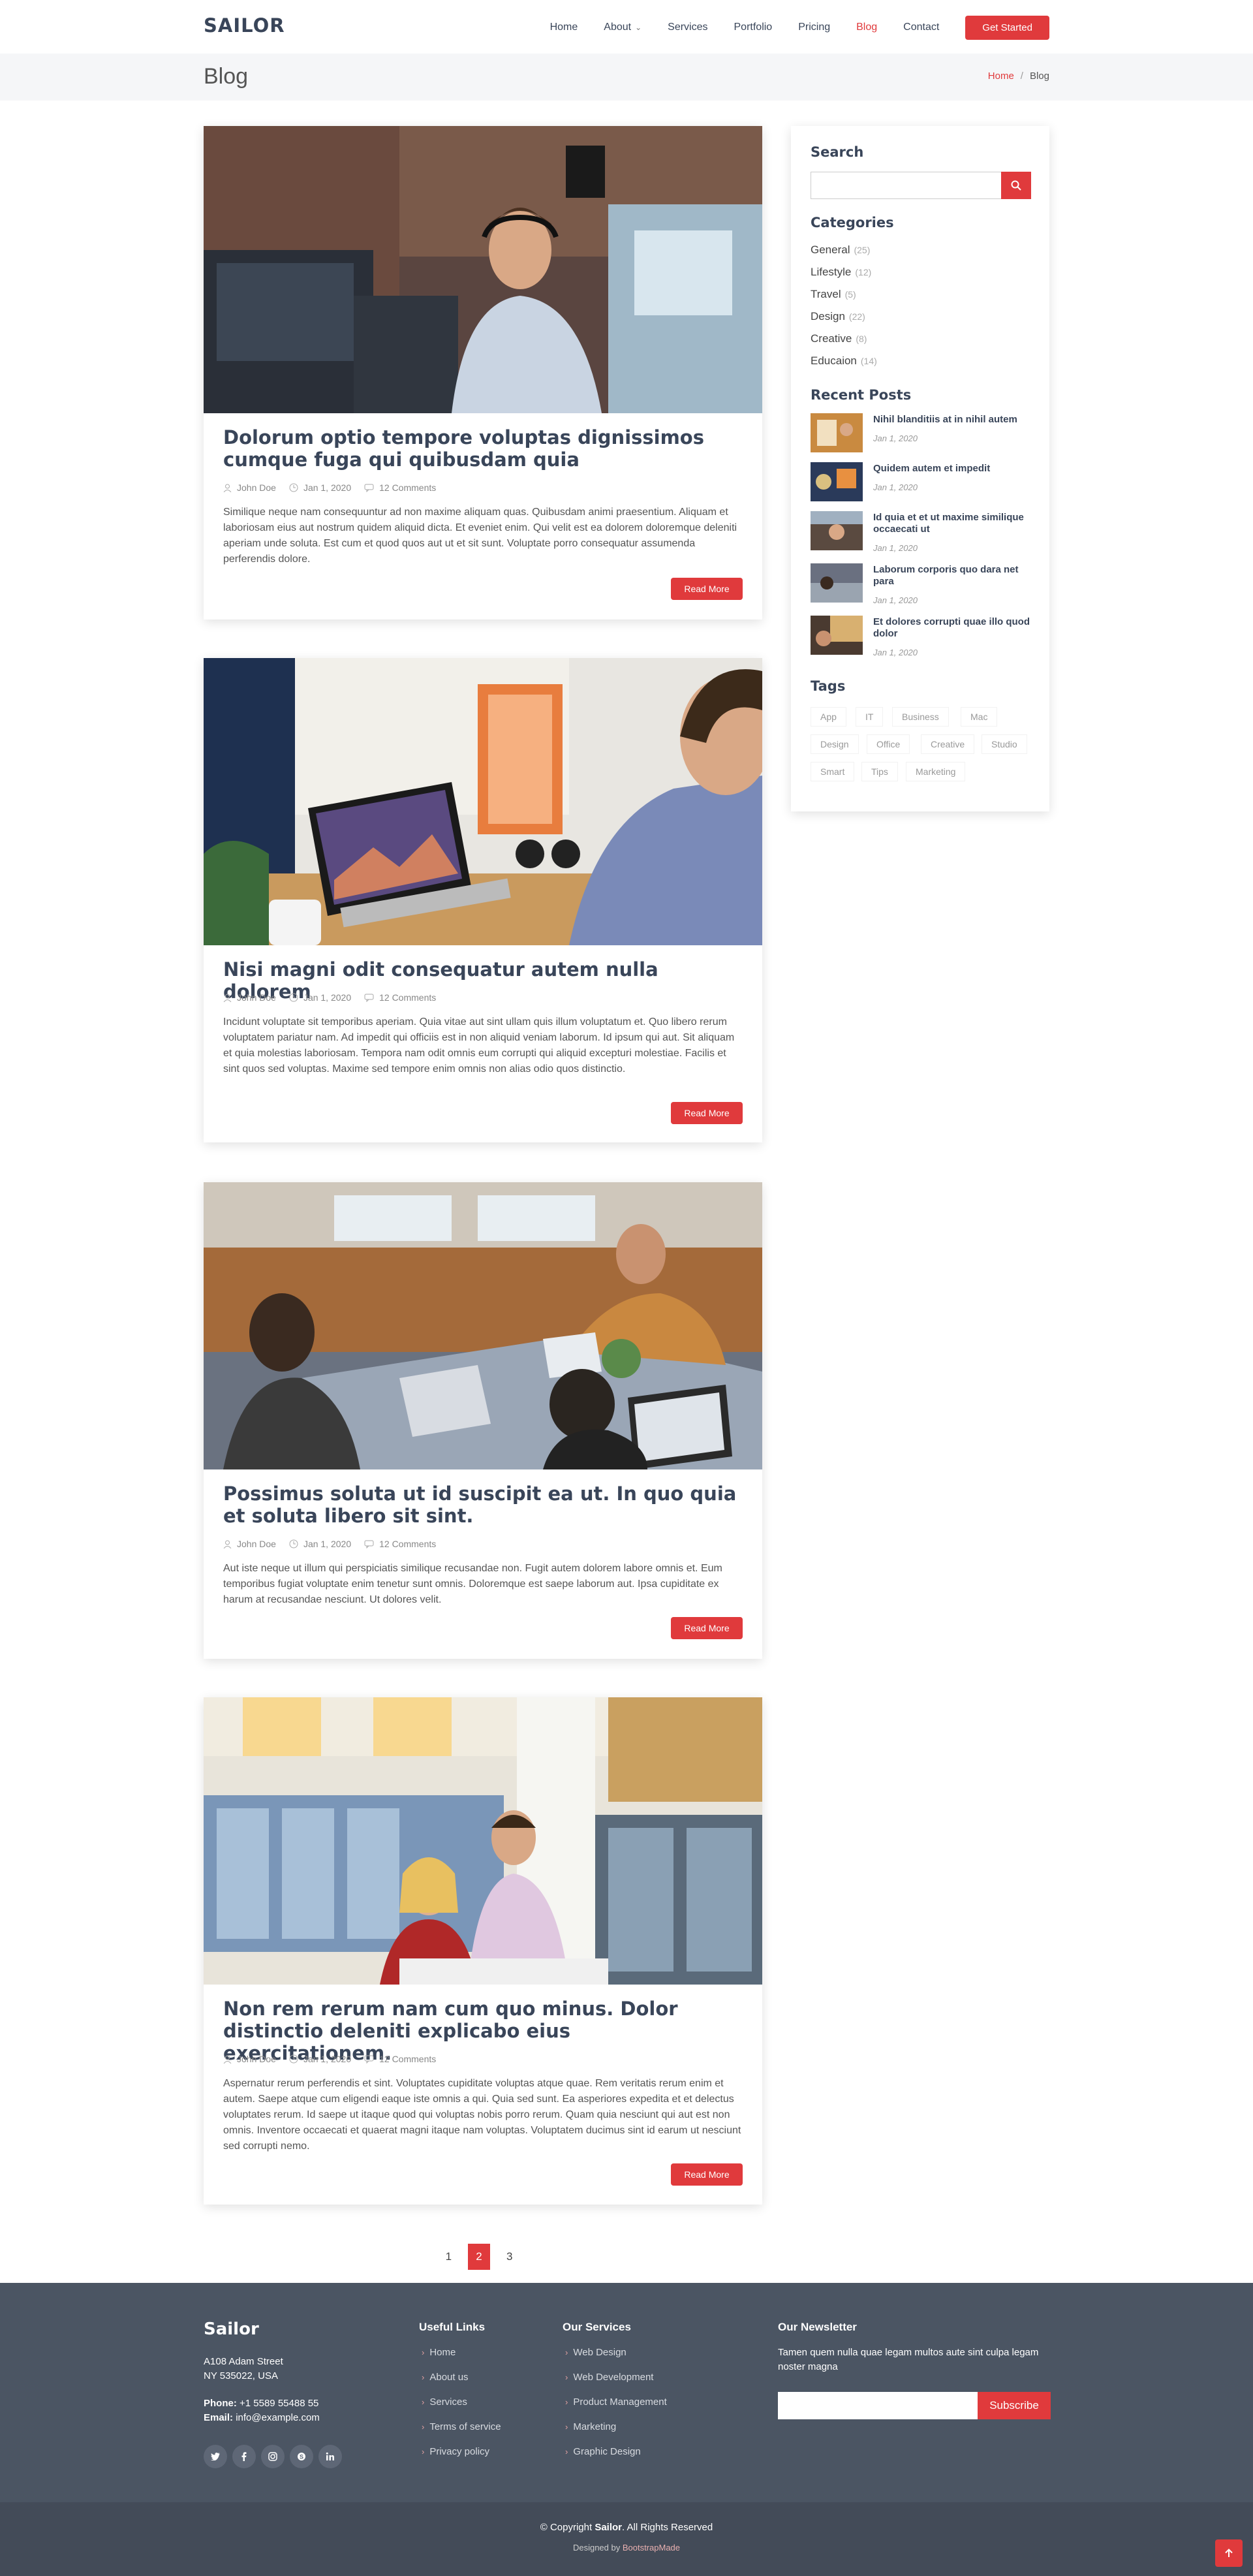  What do you see at coordinates (879, 771) in the screenshot?
I see `tag-item: Tips` at bounding box center [879, 771].